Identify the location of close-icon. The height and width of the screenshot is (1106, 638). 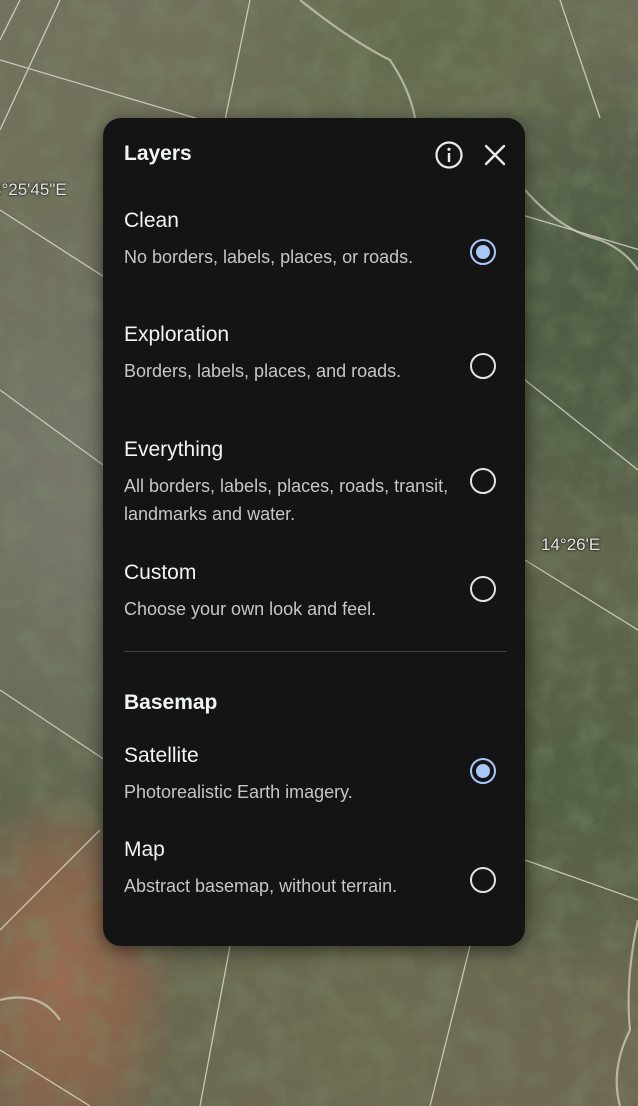
(495, 155).